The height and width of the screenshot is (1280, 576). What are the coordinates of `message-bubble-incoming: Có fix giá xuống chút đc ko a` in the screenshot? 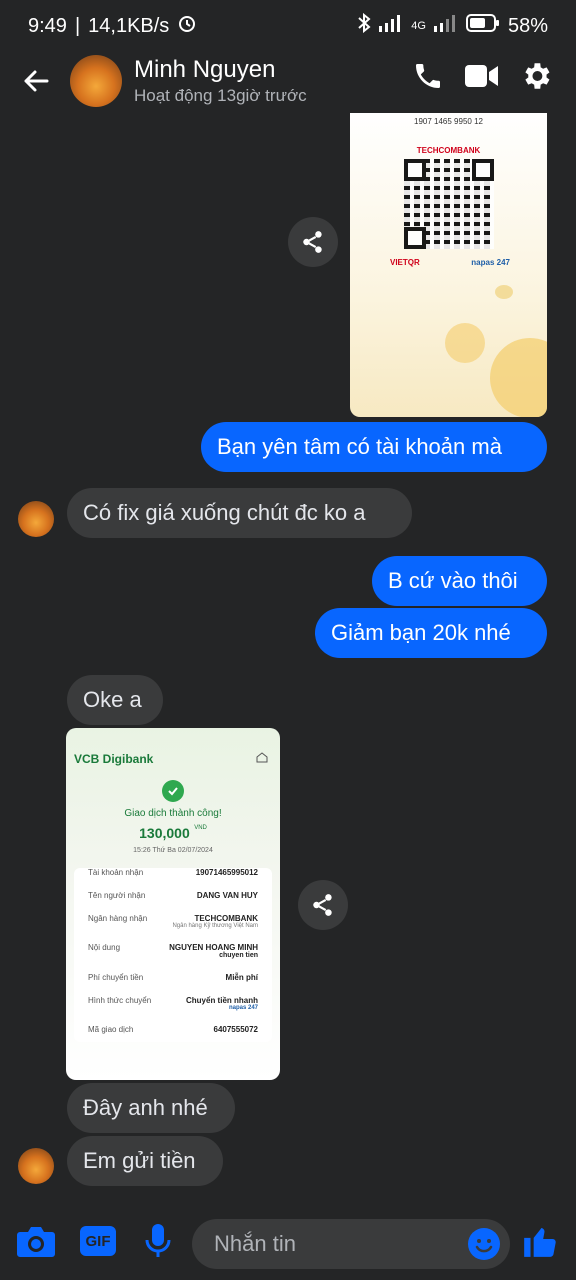 It's located at (239, 513).